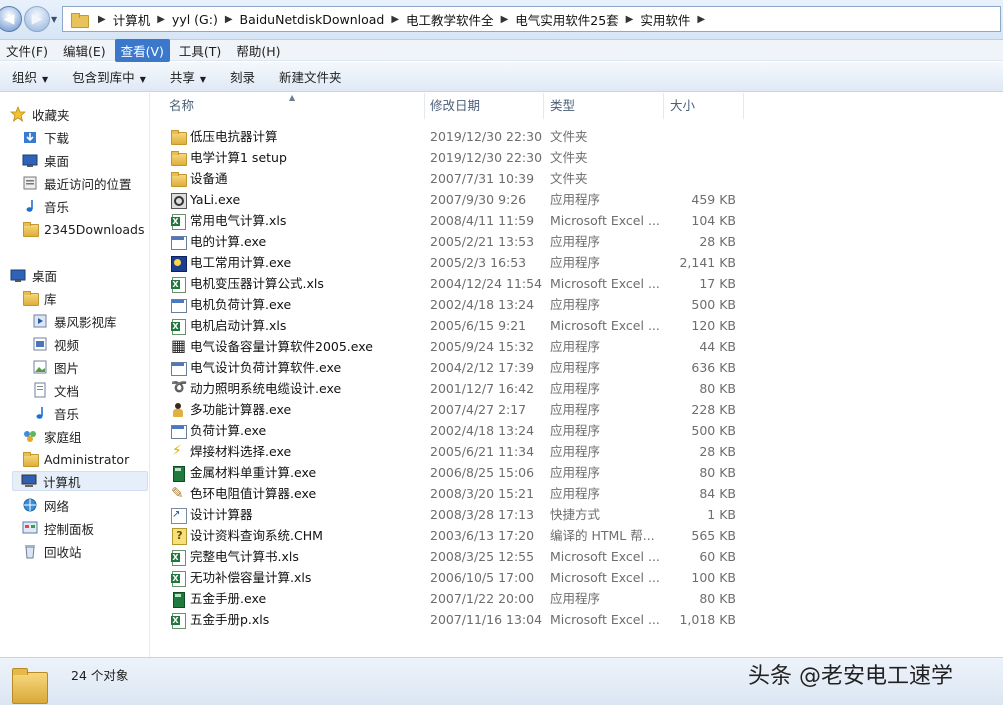 This screenshot has width=1003, height=705. I want to click on nav-recent: 最近访问的位置, so click(77, 183).